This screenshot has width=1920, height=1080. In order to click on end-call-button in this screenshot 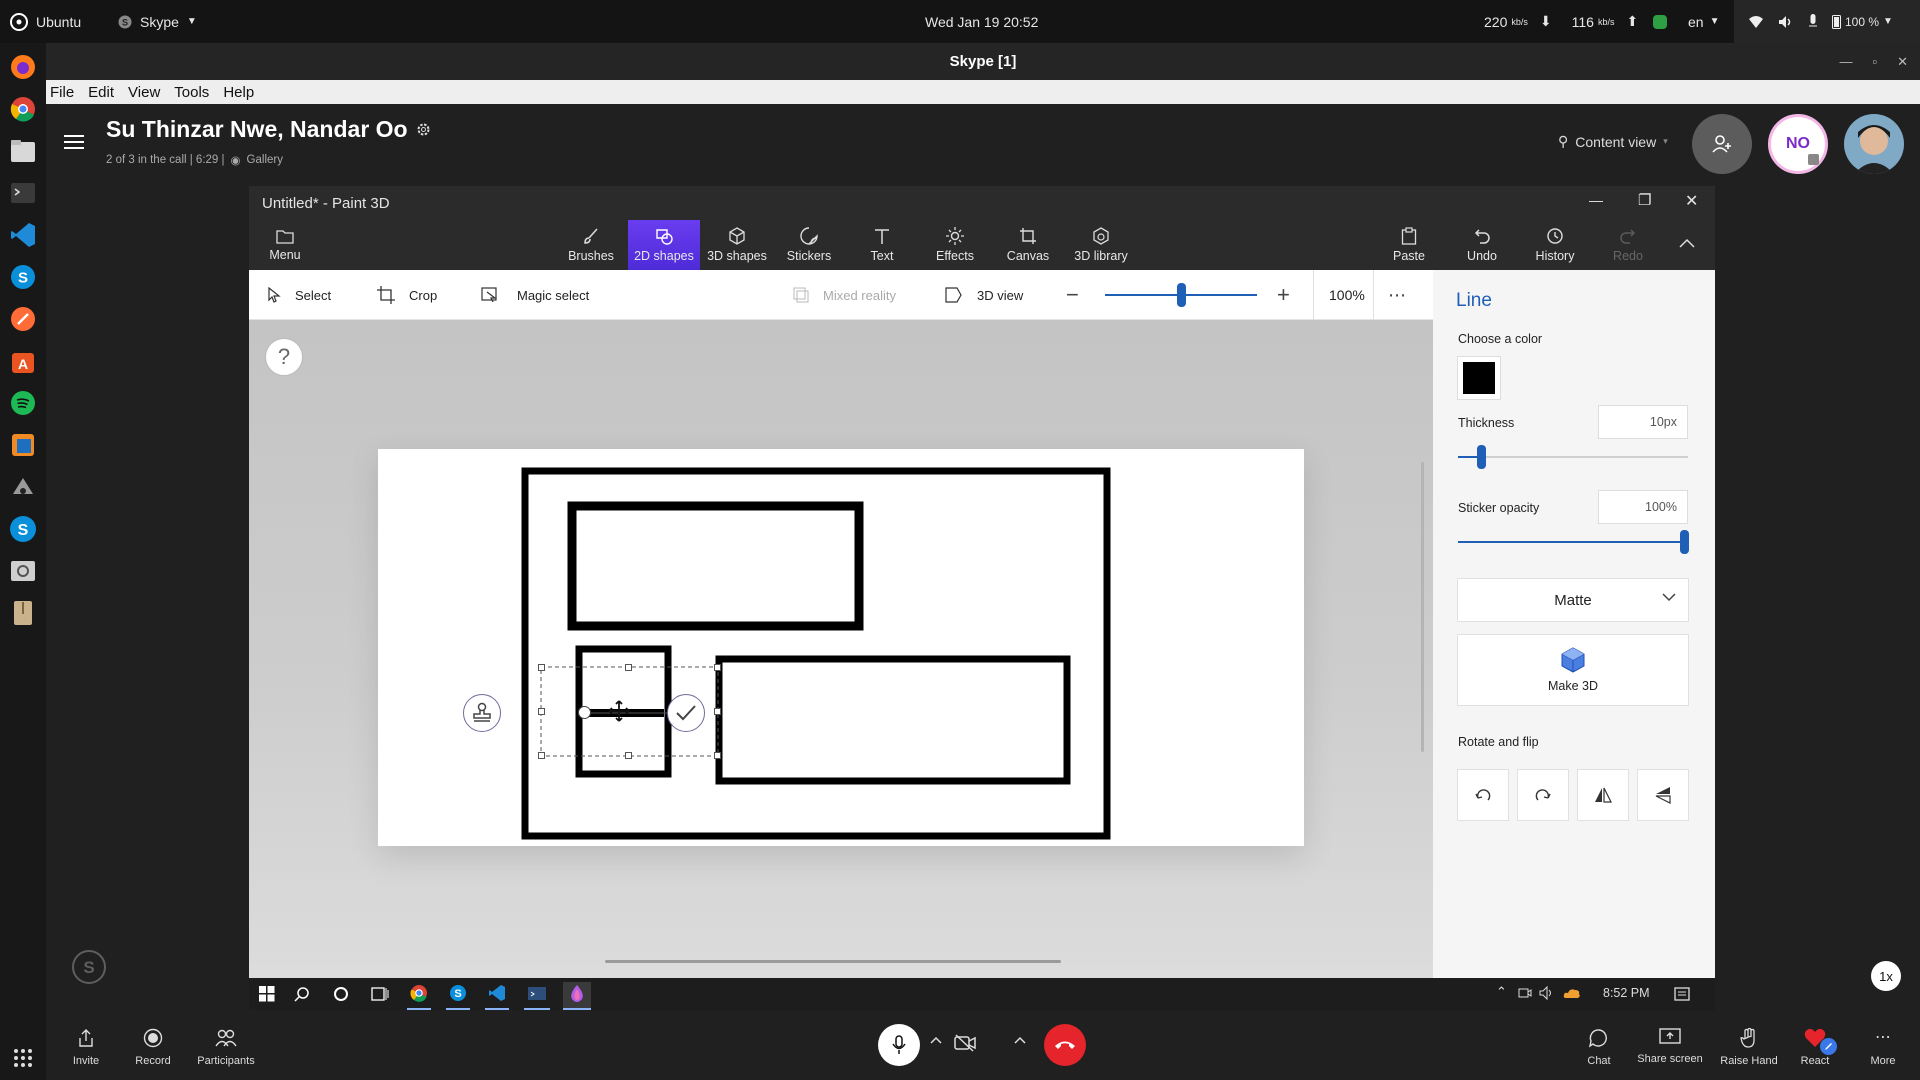, I will do `click(1065, 1045)`.